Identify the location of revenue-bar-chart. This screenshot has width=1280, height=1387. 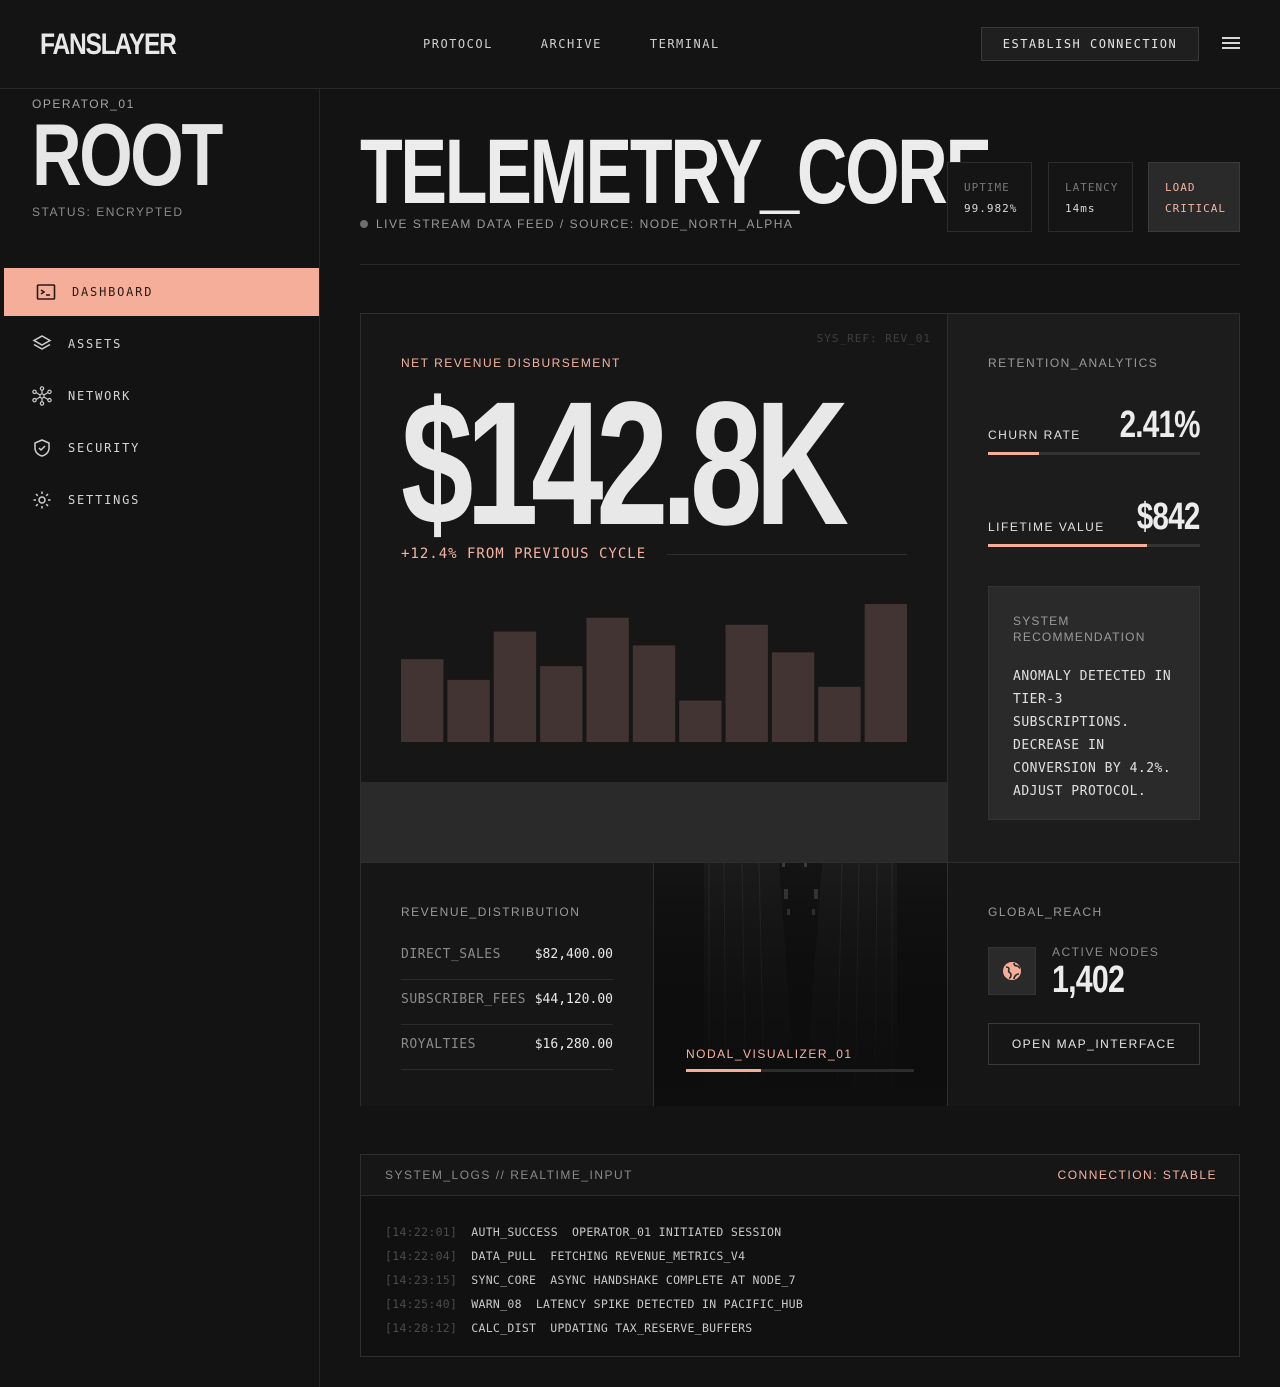
(654, 673).